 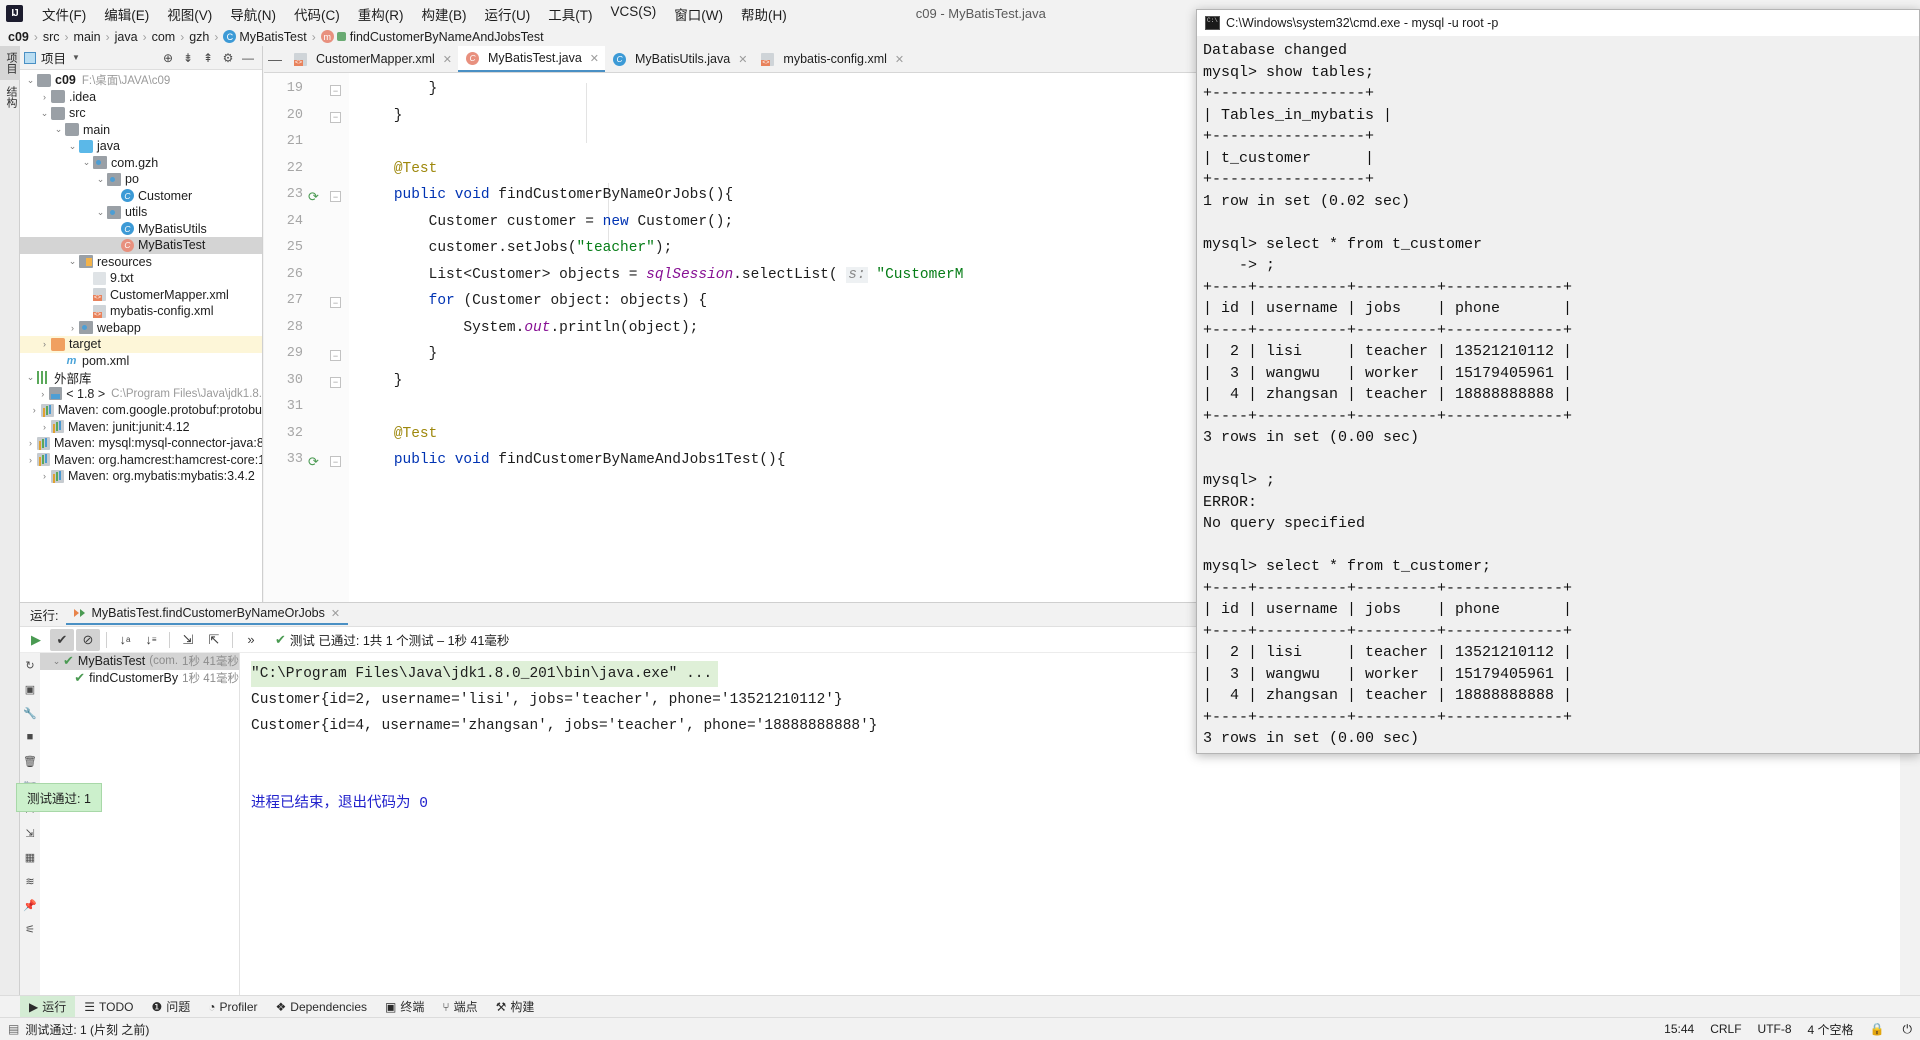 What do you see at coordinates (141, 311) in the screenshot?
I see `tree-node-mybatis-config-xml: mybatis-config.xml` at bounding box center [141, 311].